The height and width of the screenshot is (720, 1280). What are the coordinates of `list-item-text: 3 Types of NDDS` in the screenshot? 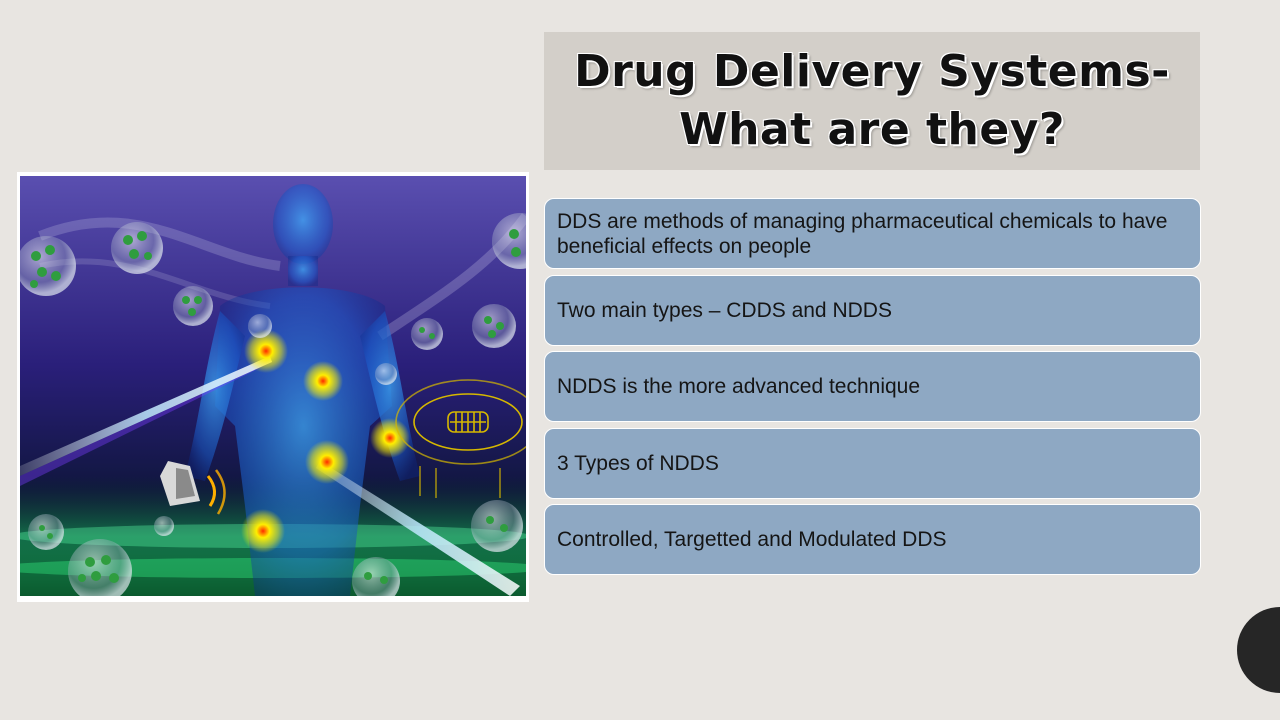 It's located at (638, 463).